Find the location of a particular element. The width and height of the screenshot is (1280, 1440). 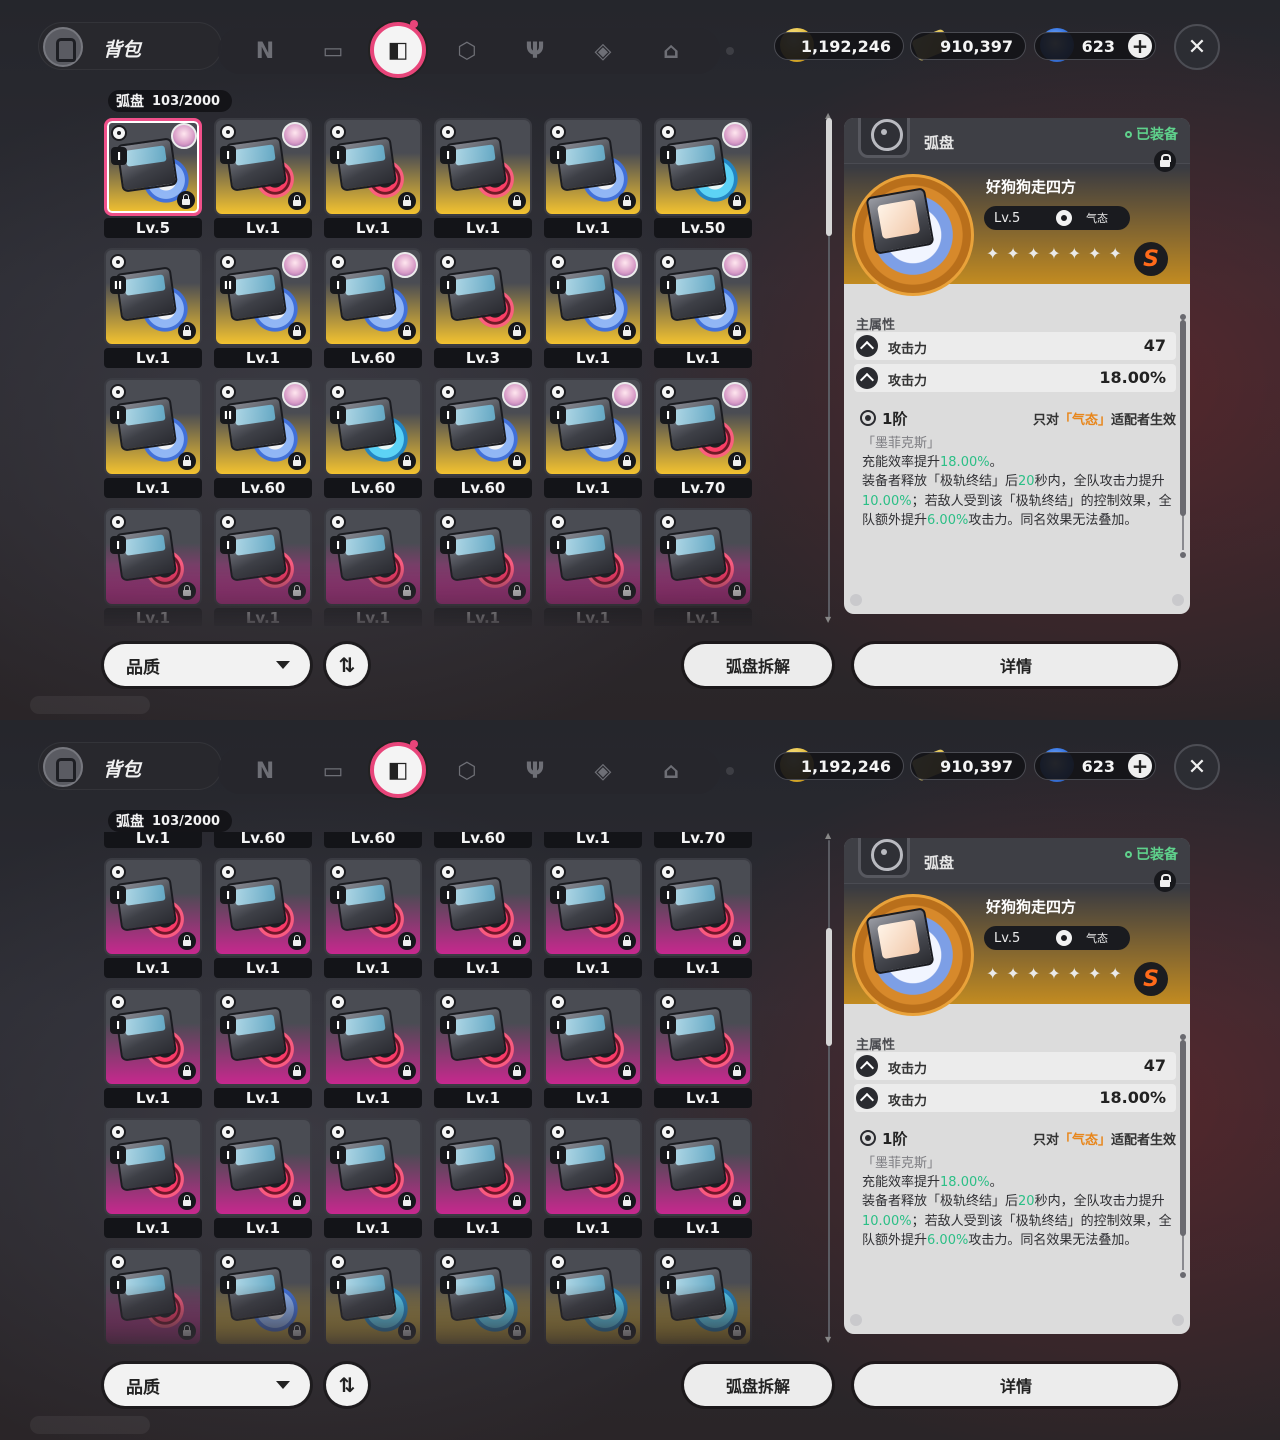

sort-order-button: ⇅ is located at coordinates (347, 665).